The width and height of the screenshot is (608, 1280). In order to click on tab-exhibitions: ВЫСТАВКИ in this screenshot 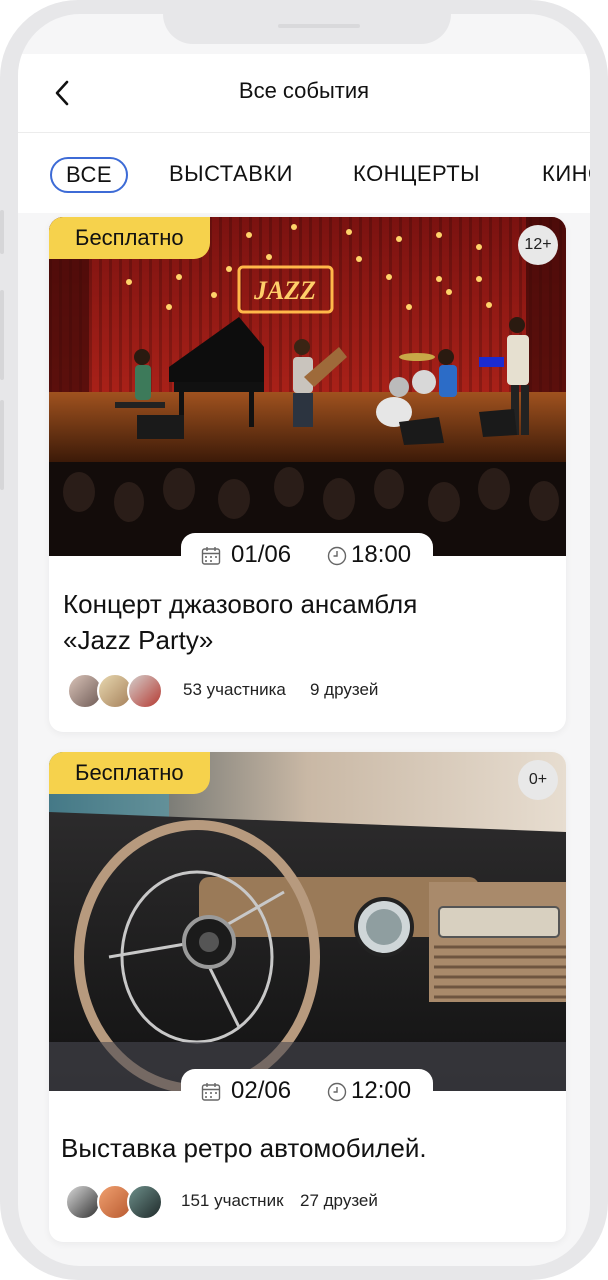, I will do `click(231, 174)`.